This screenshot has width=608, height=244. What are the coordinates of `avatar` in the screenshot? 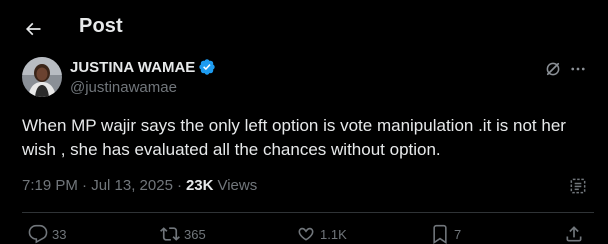 It's located at (42, 77).